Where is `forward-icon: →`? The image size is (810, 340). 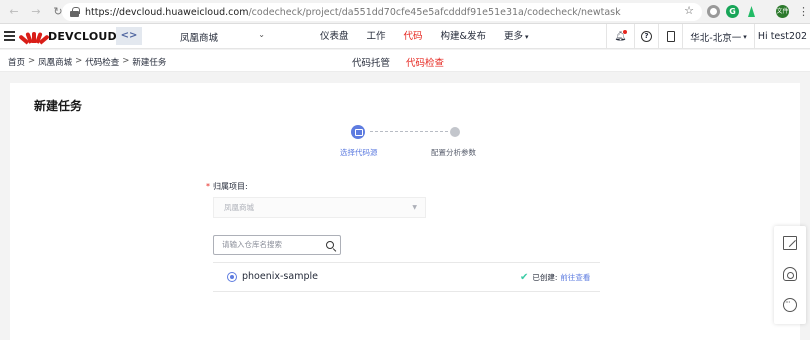
forward-icon: → is located at coordinates (36, 12).